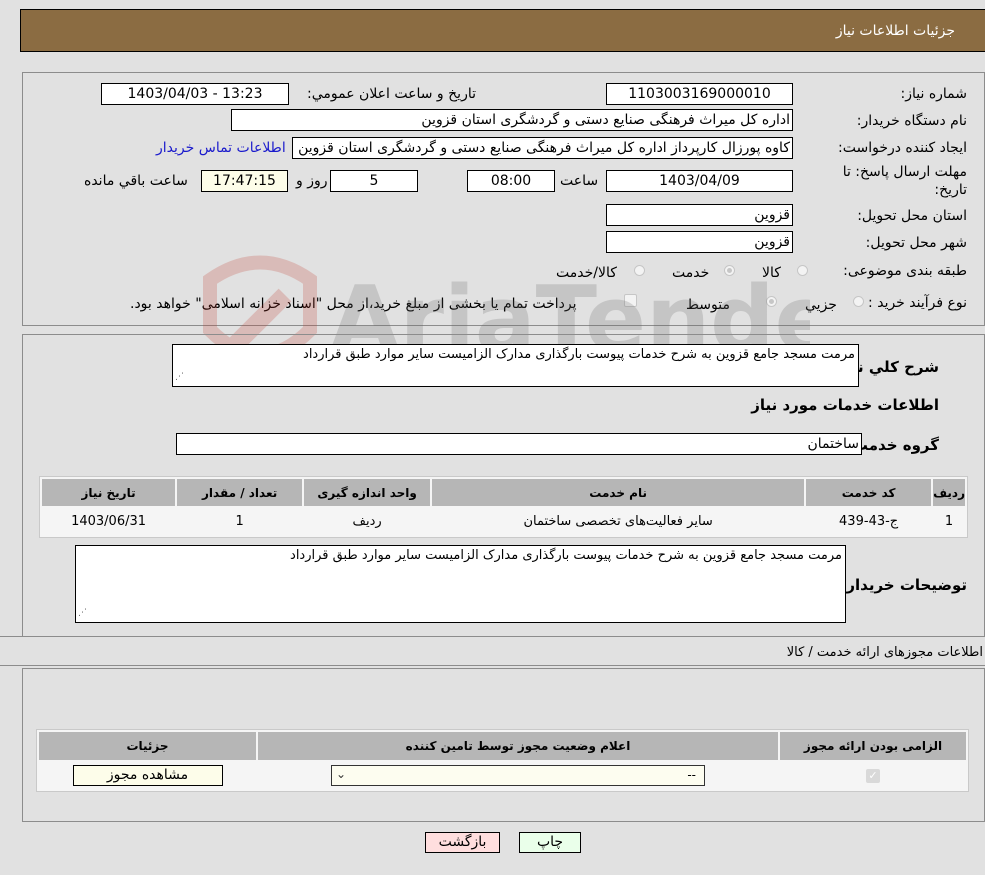 The height and width of the screenshot is (875, 985). I want to click on page-title: جزئیات اطلاعات نیاز, so click(895, 31).